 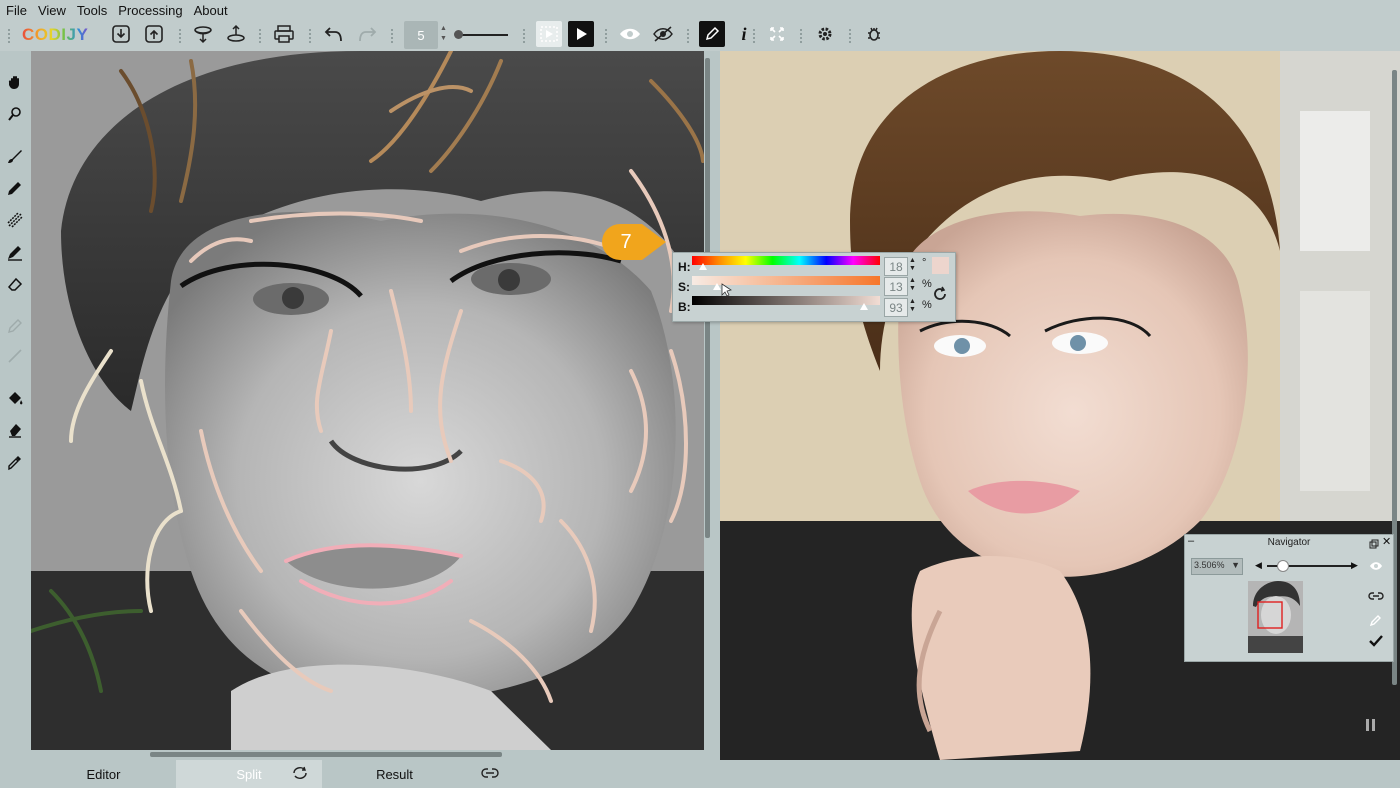 What do you see at coordinates (326, 754) in the screenshot?
I see `editor-horizontal-scrollbar` at bounding box center [326, 754].